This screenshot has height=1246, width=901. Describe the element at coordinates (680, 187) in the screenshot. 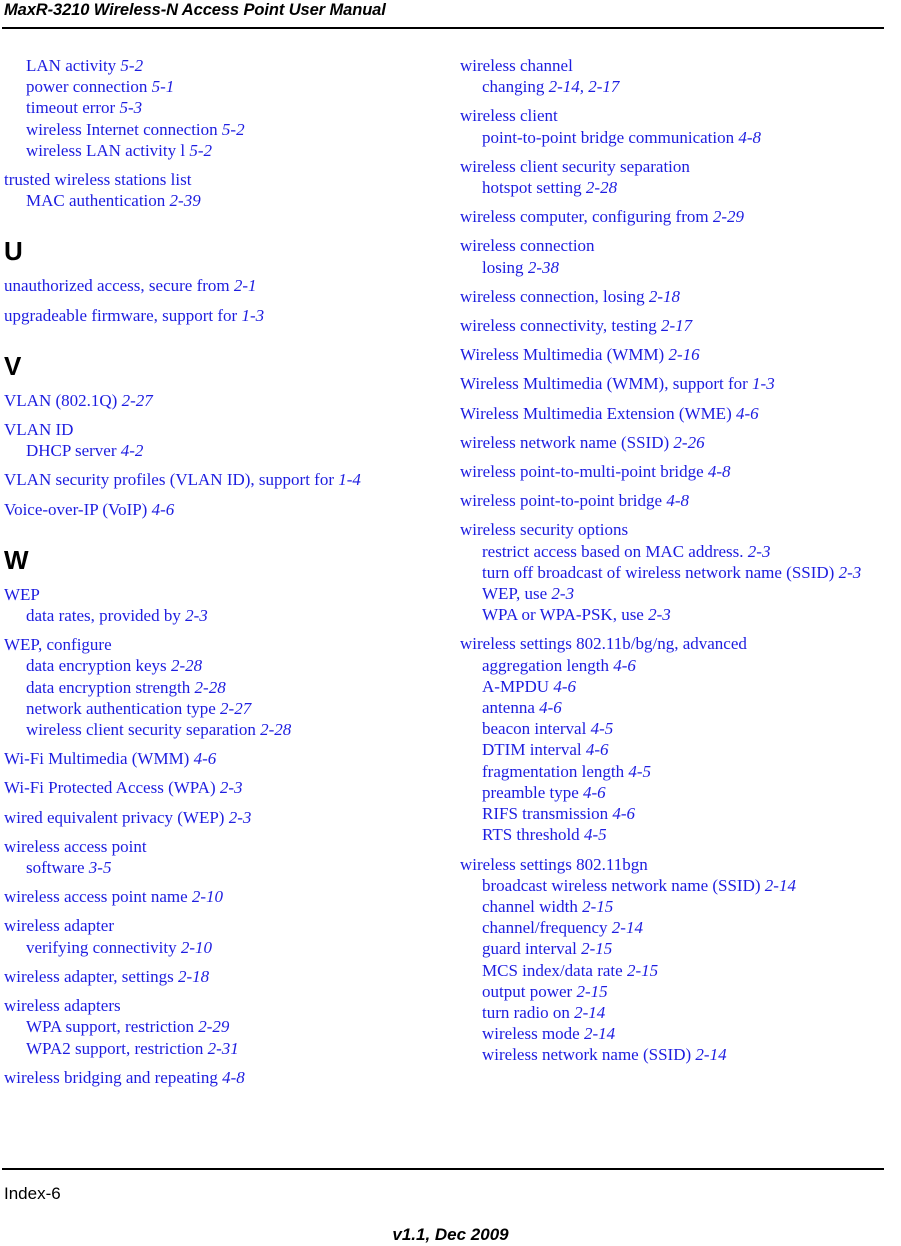

I see `index-entry-sub: hotspot setting 2-28` at that location.